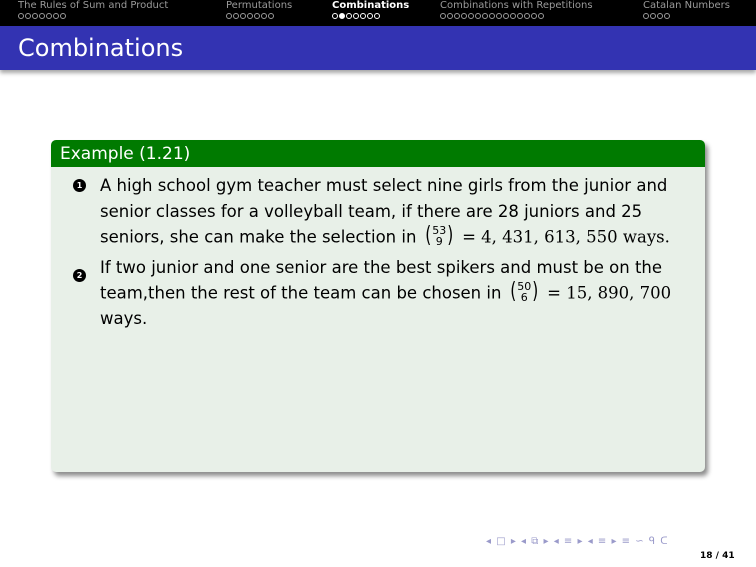 This screenshot has height=567, width=756. I want to click on nav-section-combinations-with-repetitions: Combinations with Repetitions, so click(516, 13).